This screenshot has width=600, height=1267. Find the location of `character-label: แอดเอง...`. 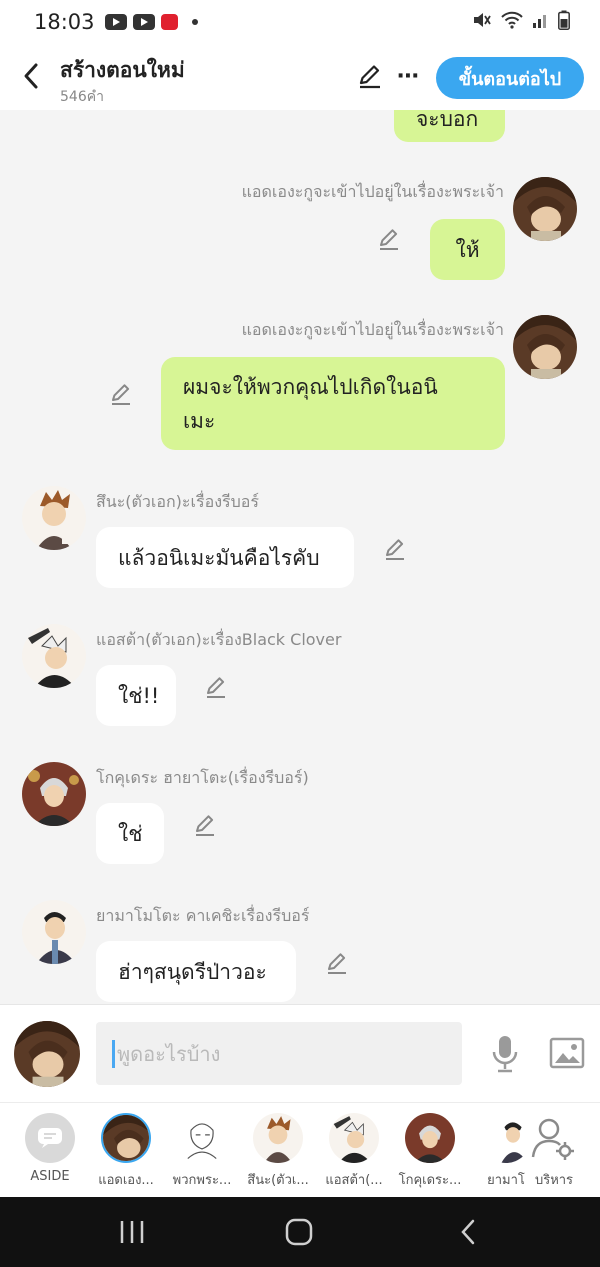

character-label: แอดเอง... is located at coordinates (126, 1180).